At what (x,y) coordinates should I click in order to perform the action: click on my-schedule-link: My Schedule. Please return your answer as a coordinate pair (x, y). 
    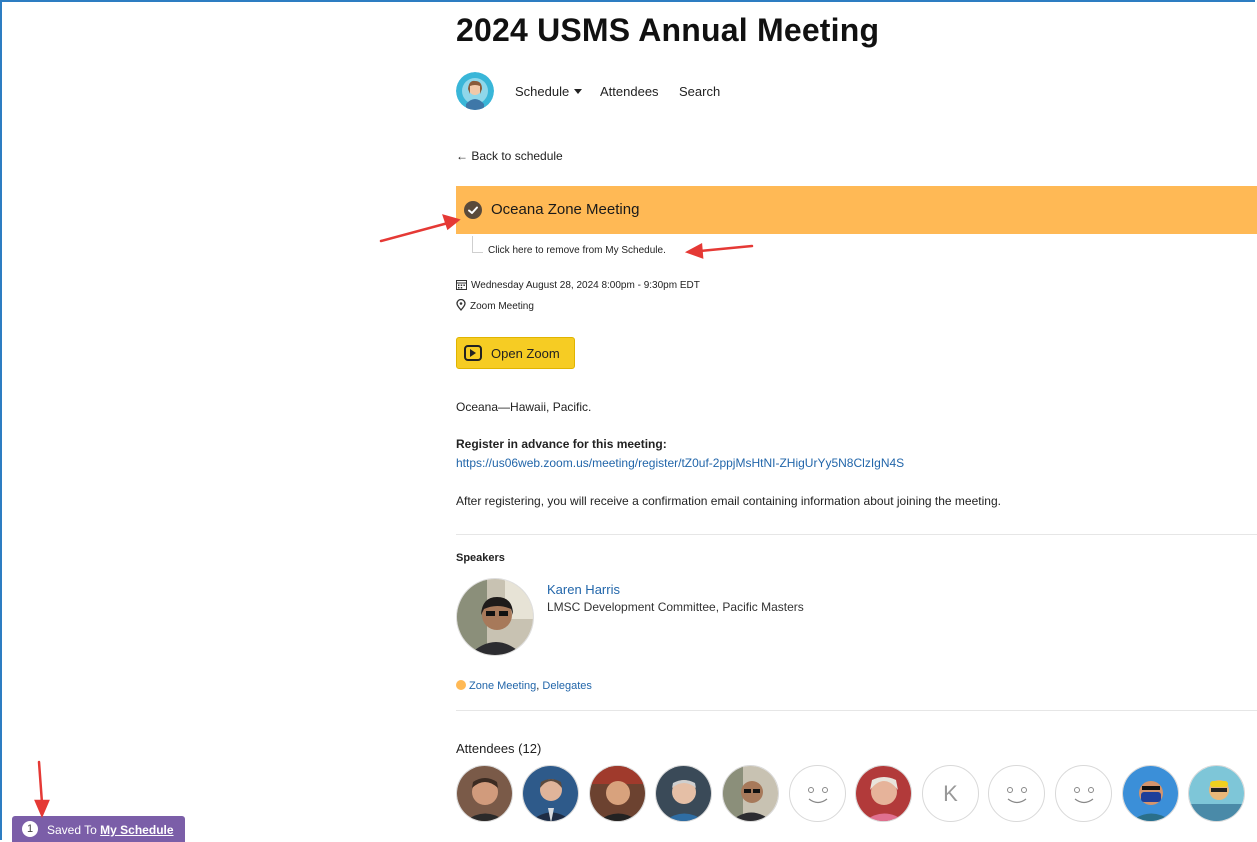
    Looking at the image, I should click on (136, 830).